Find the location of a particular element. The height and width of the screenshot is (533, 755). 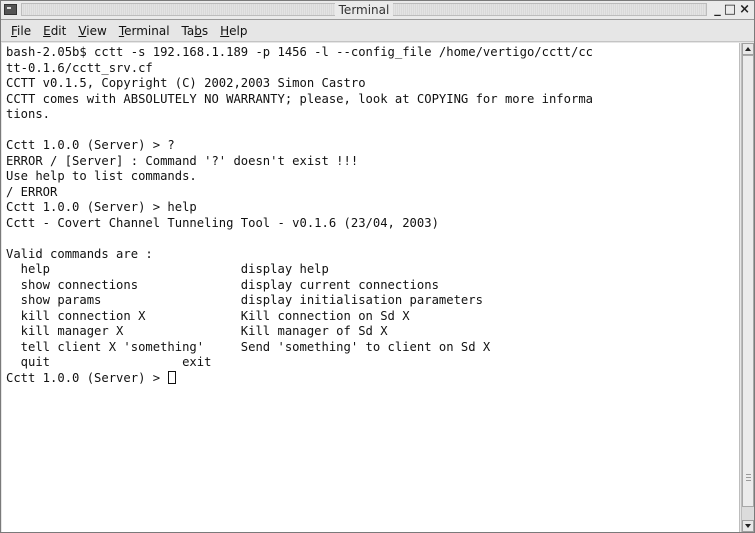

terminal-line: Valid commands are : is located at coordinates (79, 253).